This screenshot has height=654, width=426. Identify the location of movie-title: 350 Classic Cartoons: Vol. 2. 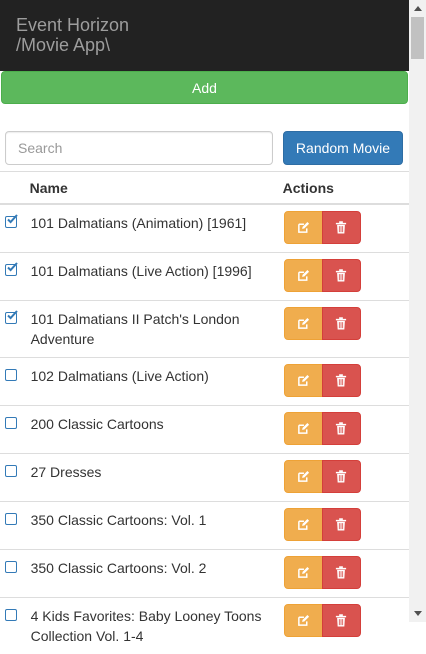
(156, 574).